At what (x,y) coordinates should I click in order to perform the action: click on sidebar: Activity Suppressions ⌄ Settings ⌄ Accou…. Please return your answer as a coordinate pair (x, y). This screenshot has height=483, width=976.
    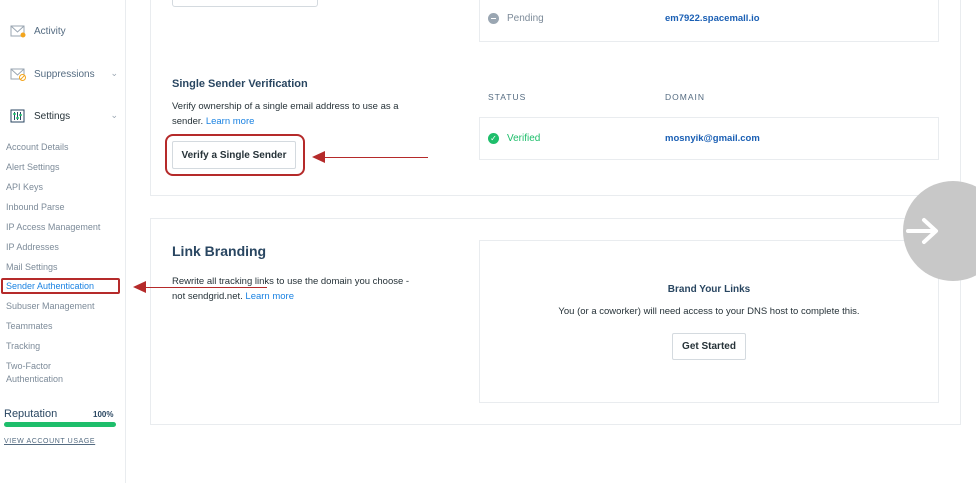
    Looking at the image, I should click on (63, 241).